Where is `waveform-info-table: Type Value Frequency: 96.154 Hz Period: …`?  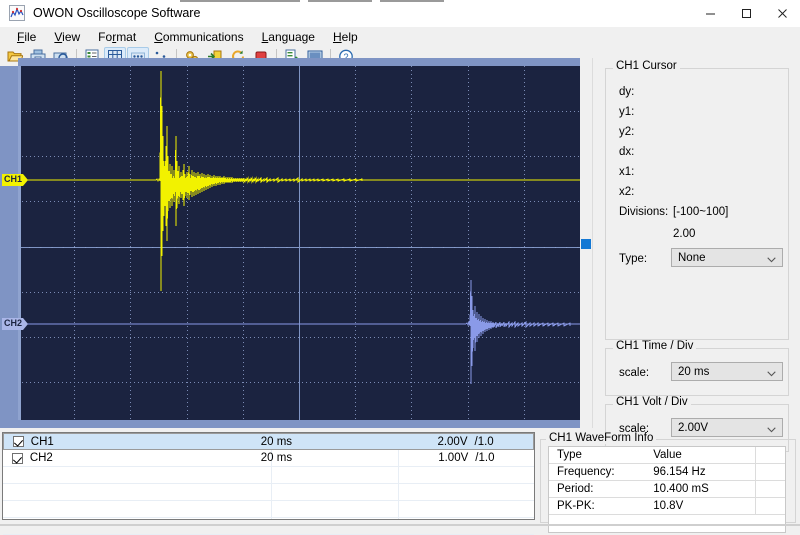 waveform-info-table: Type Value Frequency: 96.154 Hz Period: … is located at coordinates (667, 489).